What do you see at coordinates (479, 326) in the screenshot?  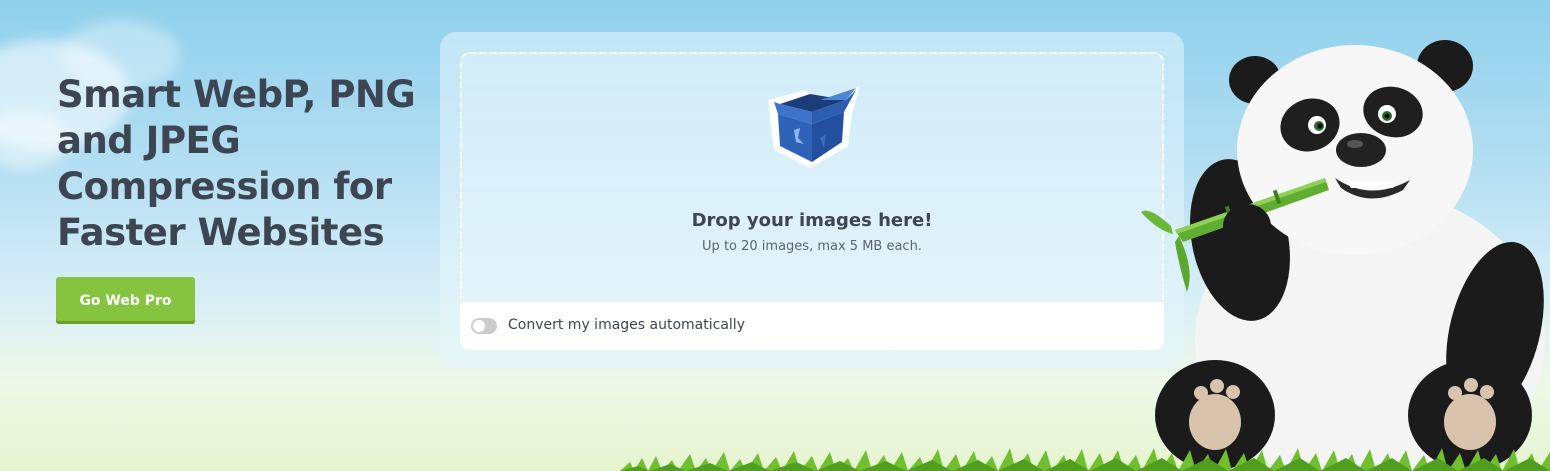 I see `toggle-knob` at bounding box center [479, 326].